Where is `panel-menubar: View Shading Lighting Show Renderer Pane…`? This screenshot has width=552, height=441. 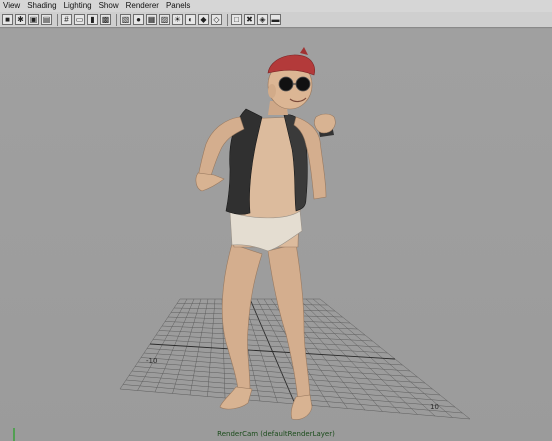 panel-menubar: View Shading Lighting Show Renderer Pane… is located at coordinates (276, 6).